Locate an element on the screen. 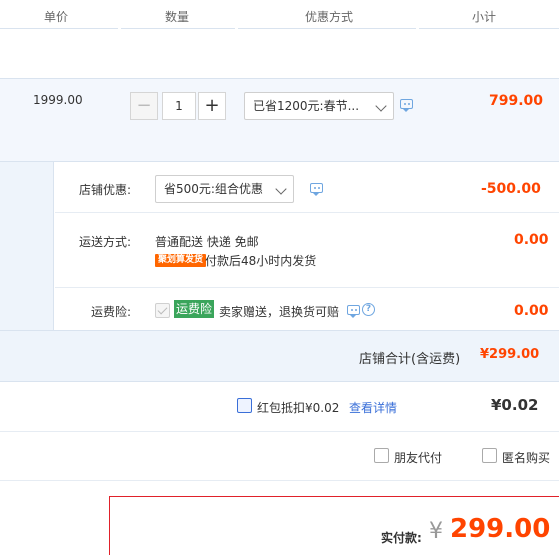 This screenshot has height=555, width=559. redpacket-details-link: 查看详情 is located at coordinates (373, 407).